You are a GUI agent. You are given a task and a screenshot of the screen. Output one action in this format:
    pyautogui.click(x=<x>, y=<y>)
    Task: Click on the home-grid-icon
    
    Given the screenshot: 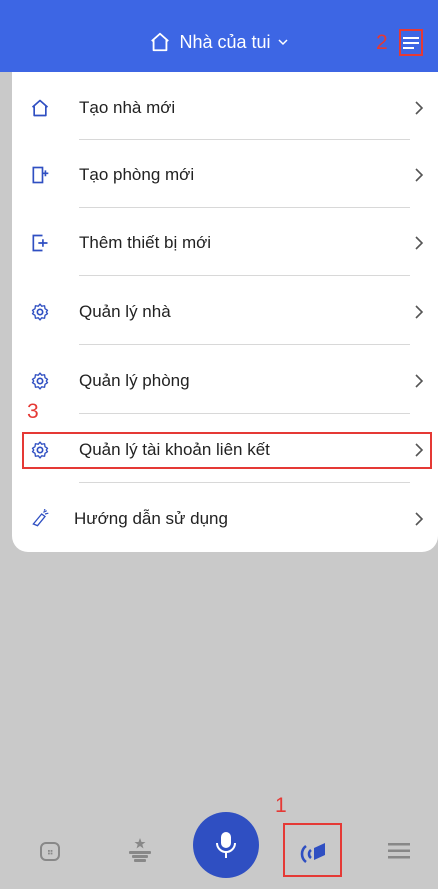 What is the action you would take?
    pyautogui.click(x=50, y=851)
    